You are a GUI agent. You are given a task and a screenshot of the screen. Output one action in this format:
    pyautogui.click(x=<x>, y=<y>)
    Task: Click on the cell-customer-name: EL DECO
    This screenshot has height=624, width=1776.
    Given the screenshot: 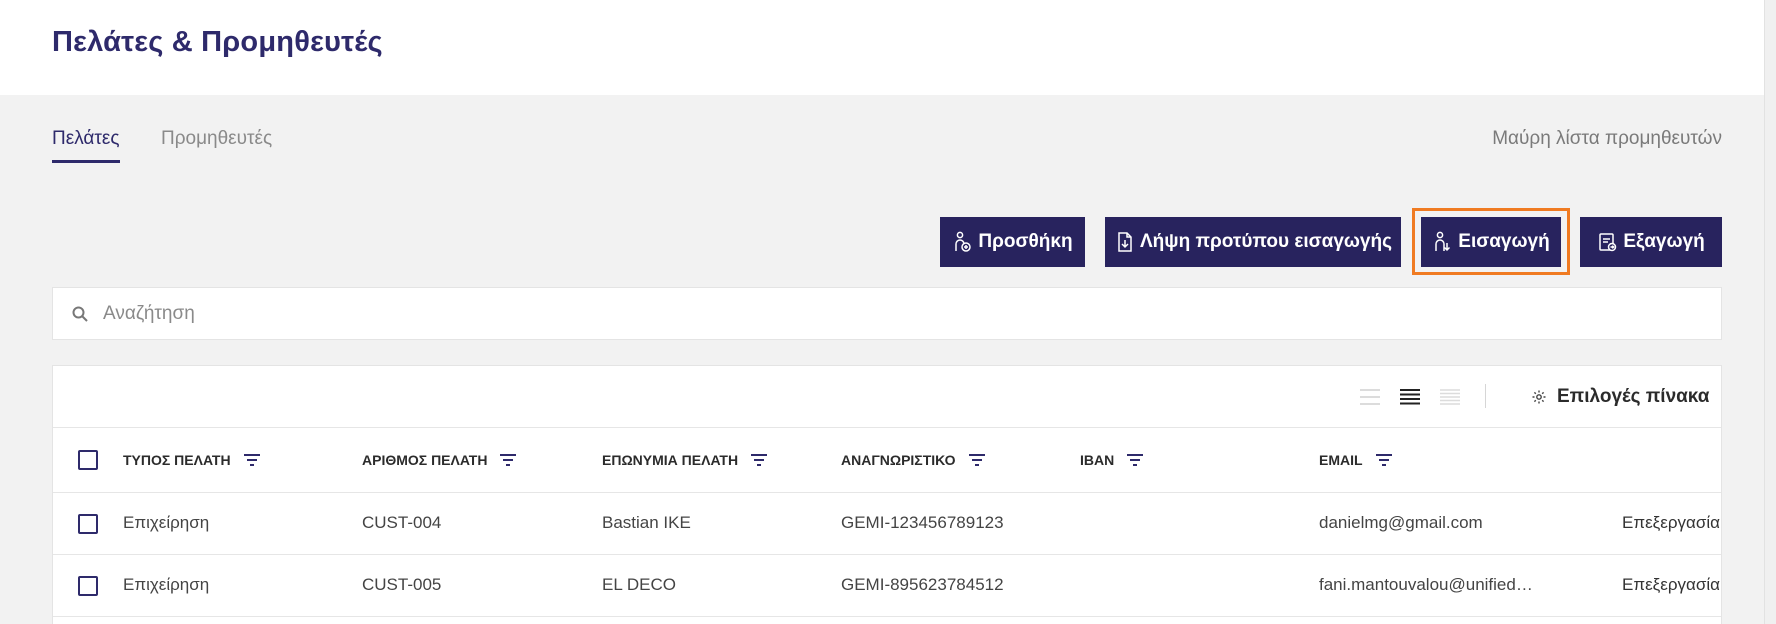 What is the action you would take?
    pyautogui.click(x=639, y=584)
    